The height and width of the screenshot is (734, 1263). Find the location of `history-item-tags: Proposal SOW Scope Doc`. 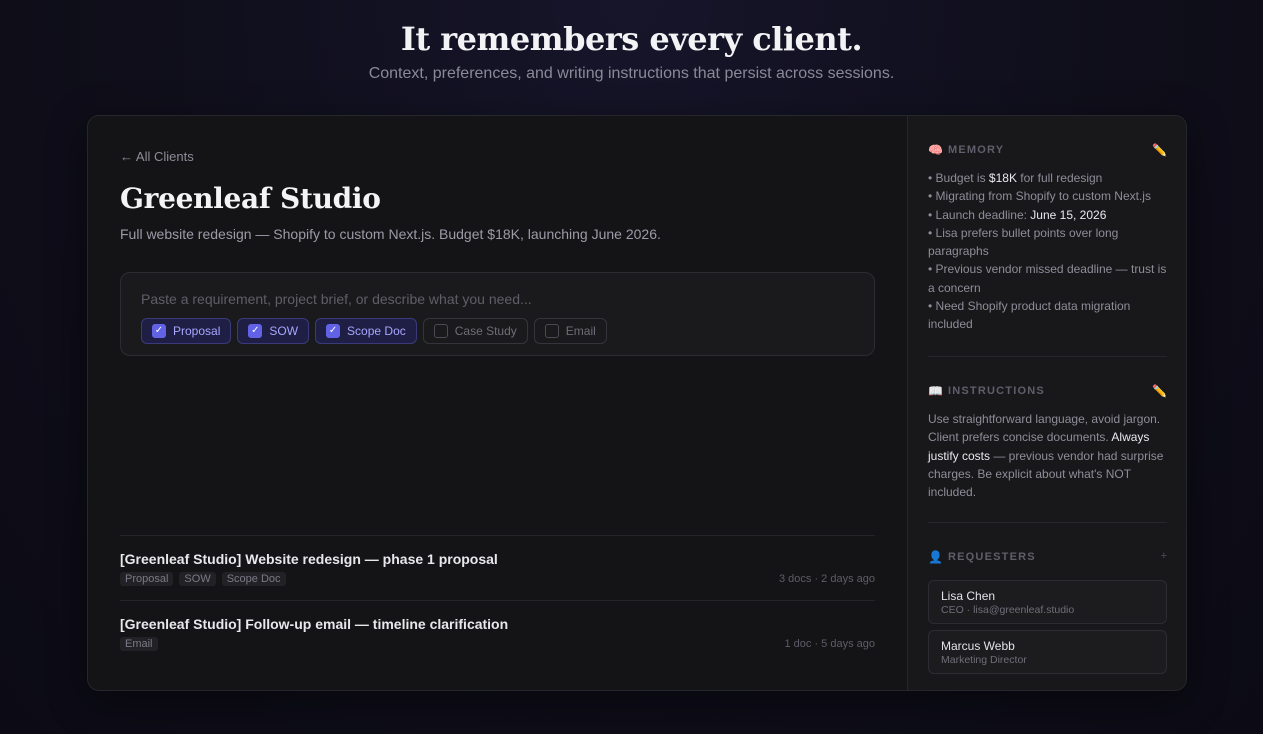

history-item-tags: Proposal SOW Scope Doc is located at coordinates (203, 579).